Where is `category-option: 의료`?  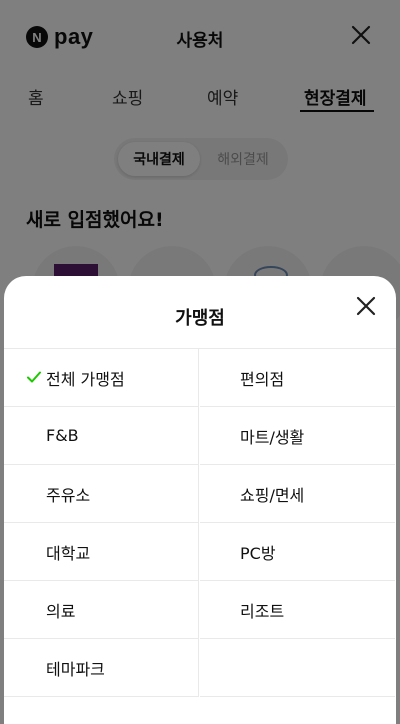
category-option: 의료 is located at coordinates (101, 610).